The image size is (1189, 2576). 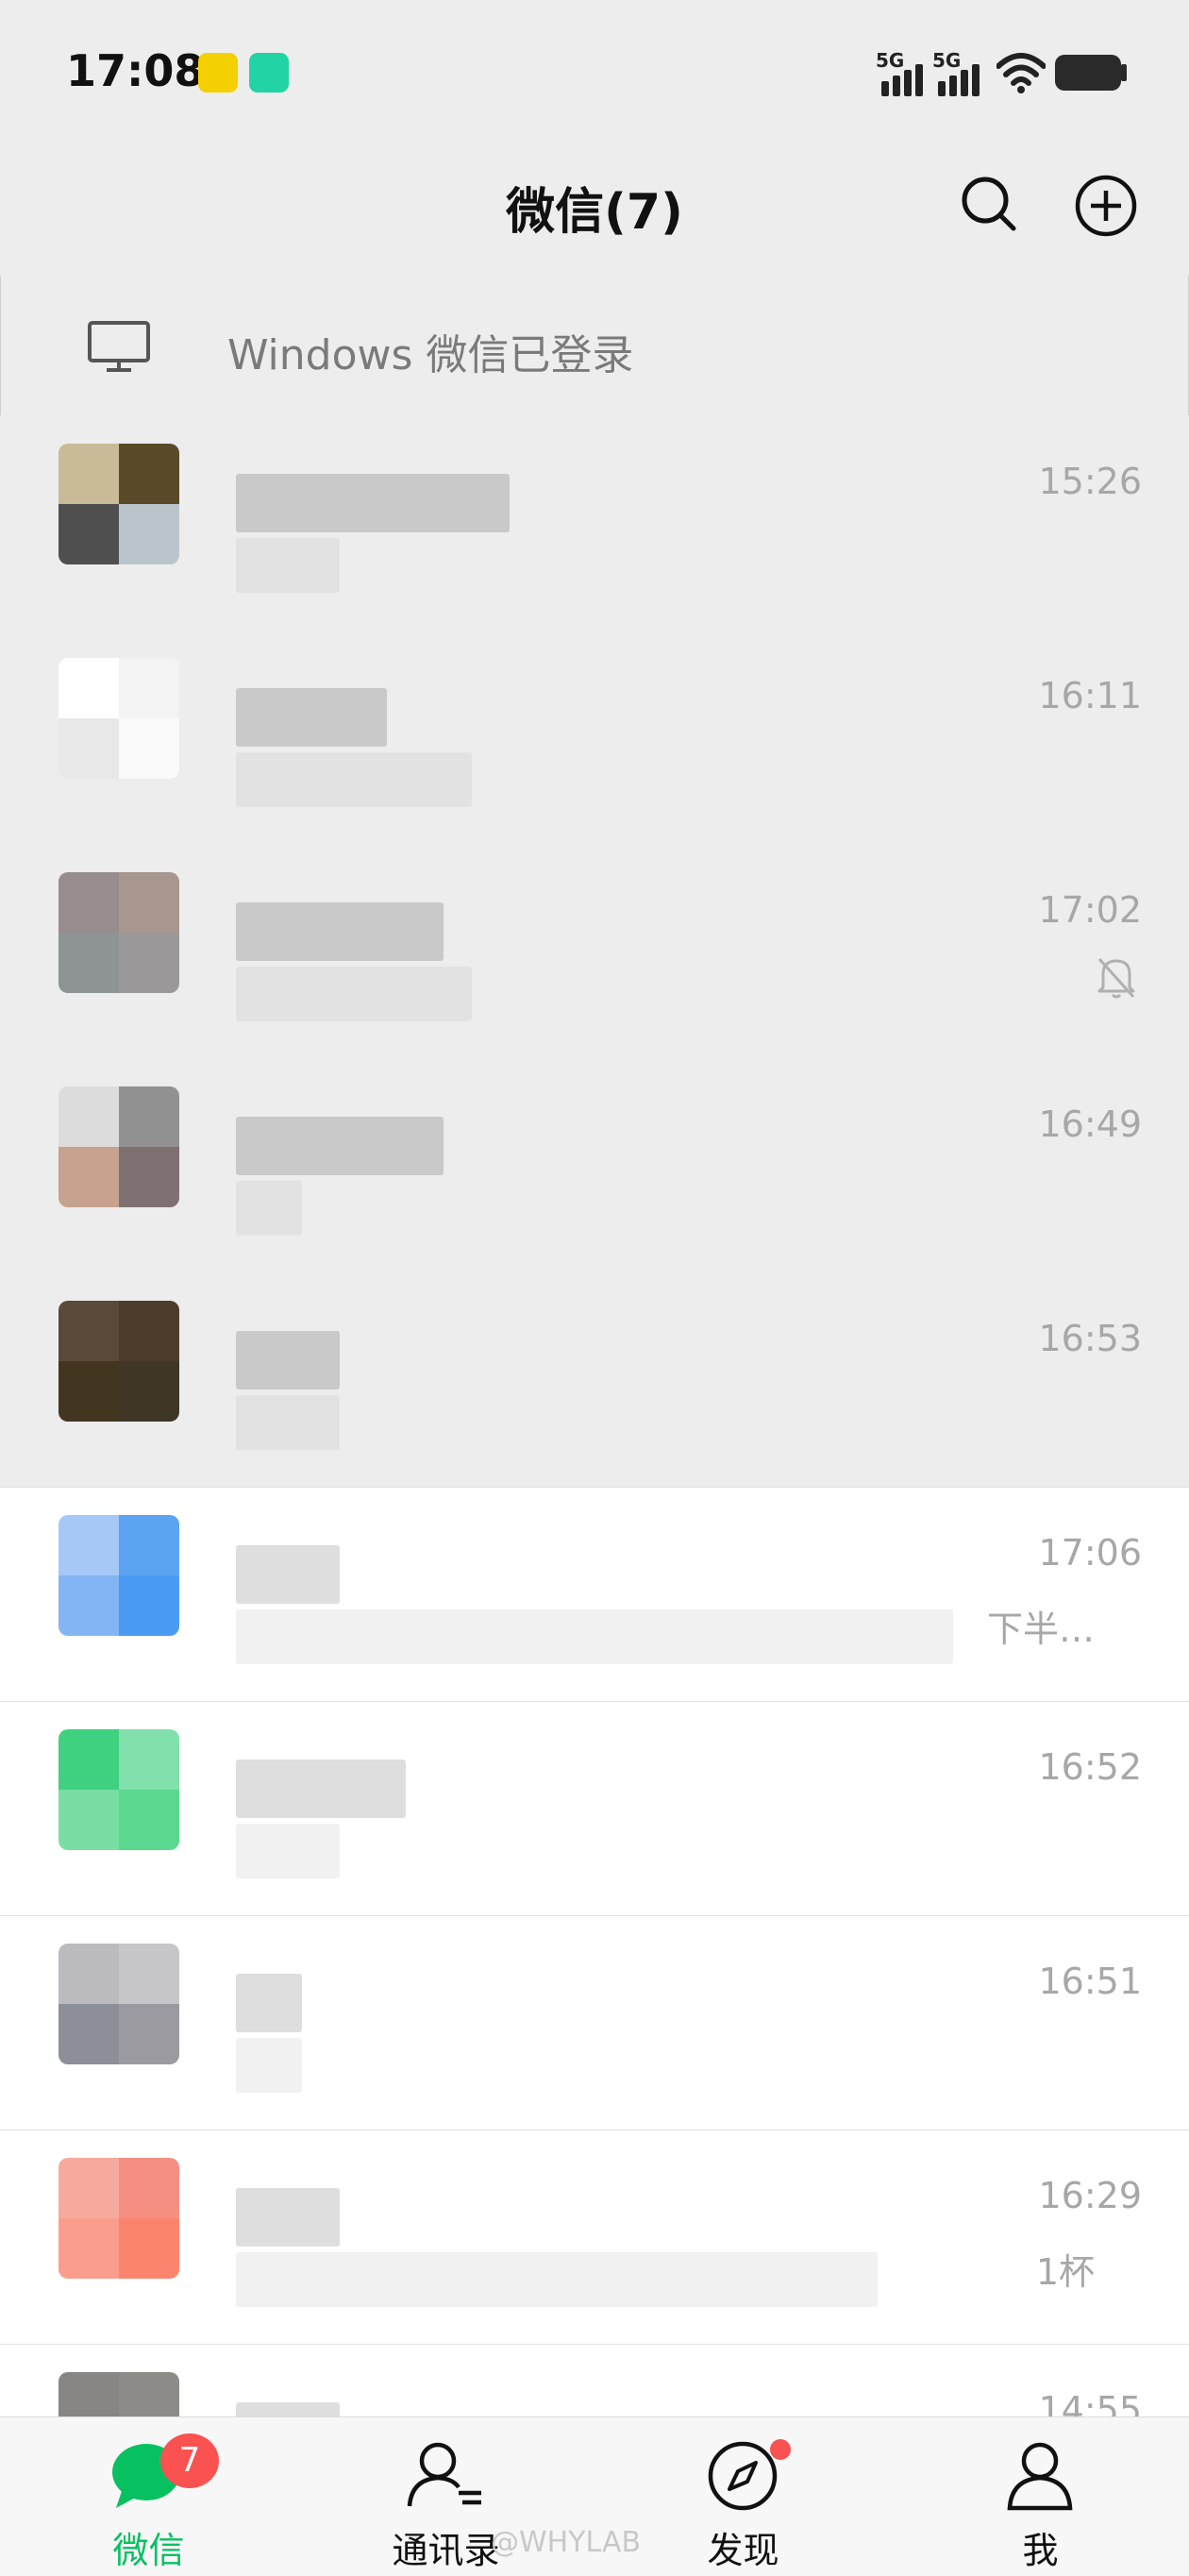 What do you see at coordinates (594, 1165) in the screenshot?
I see `chat-row: 16:49` at bounding box center [594, 1165].